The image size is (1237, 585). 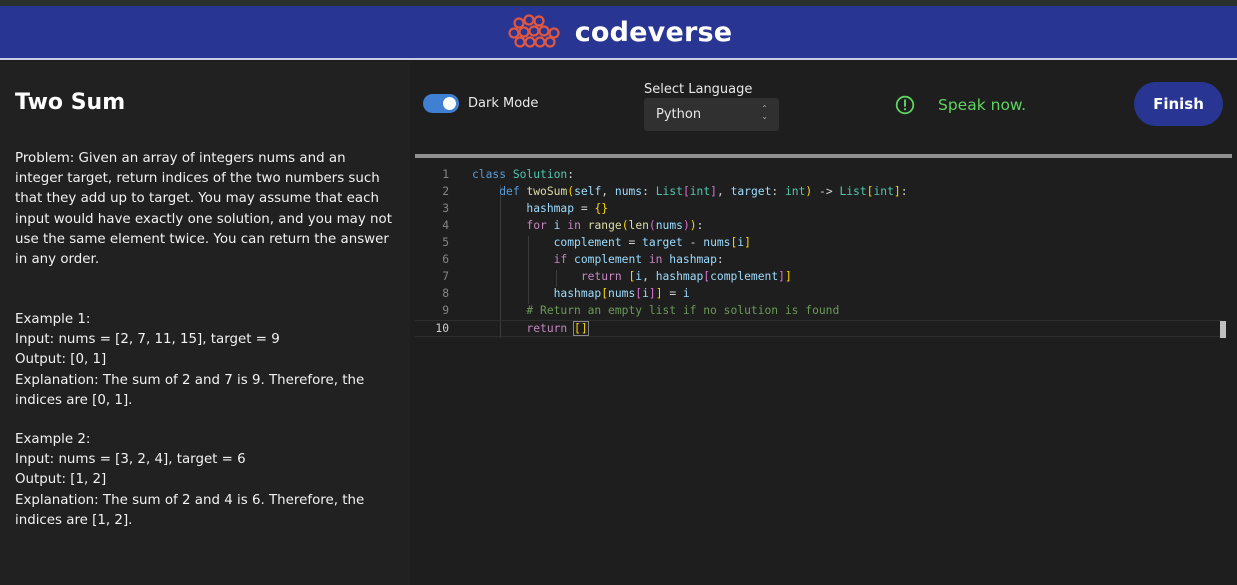 I want to click on dark-mode-label: Dark Mode, so click(x=503, y=103).